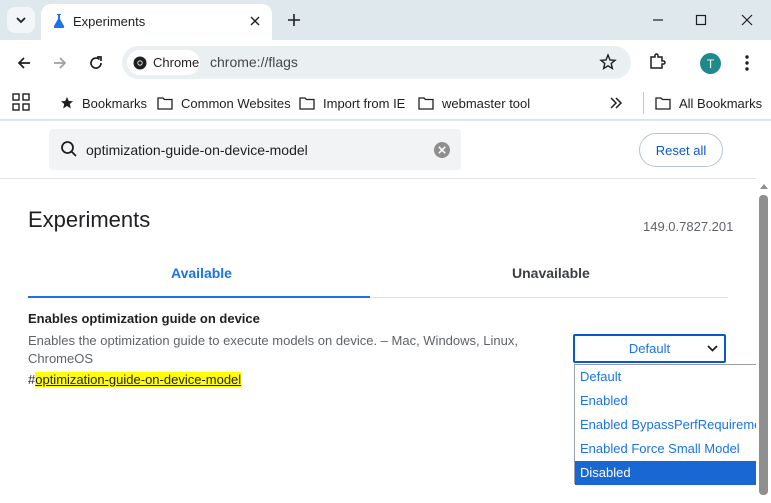 This screenshot has height=503, width=771. I want to click on chrome-logo-icon, so click(140, 62).